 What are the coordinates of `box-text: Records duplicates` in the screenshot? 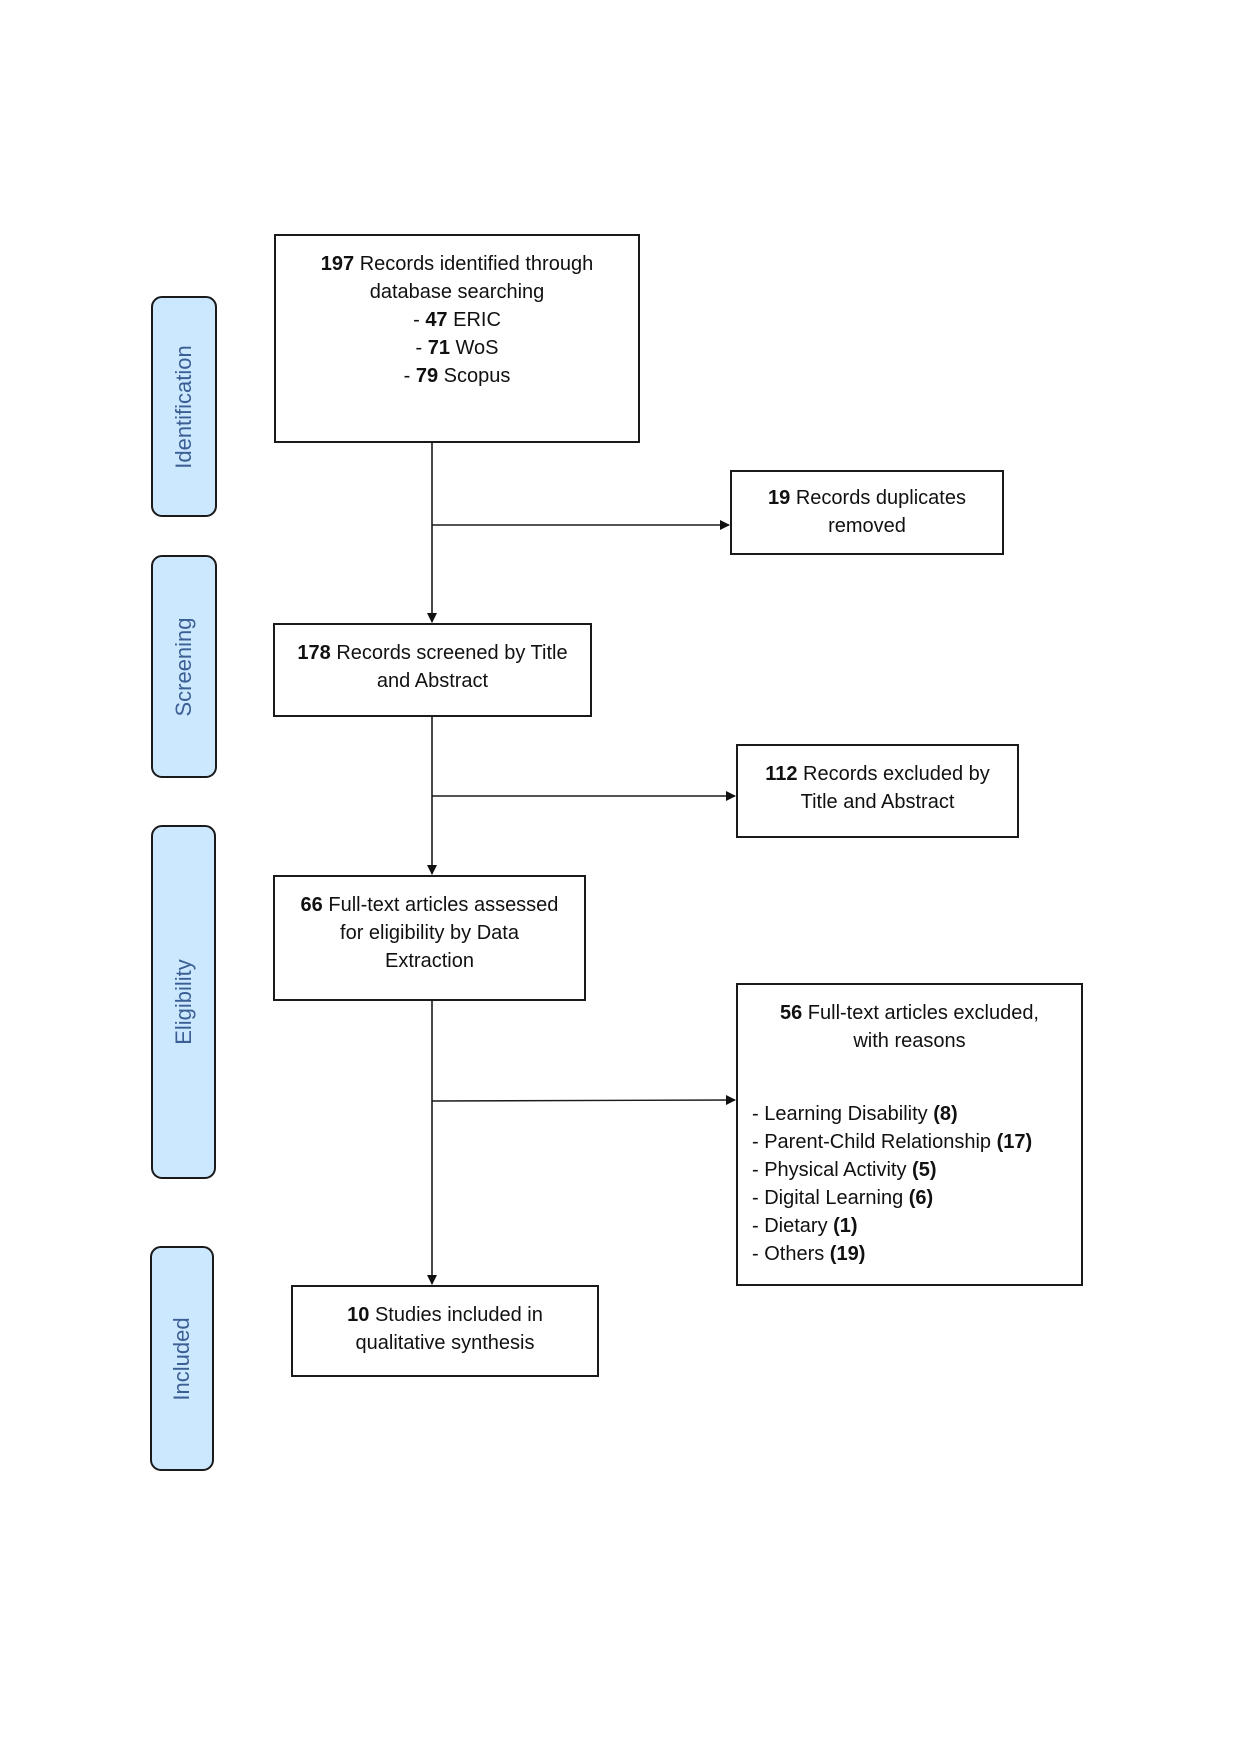 It's located at (878, 498).